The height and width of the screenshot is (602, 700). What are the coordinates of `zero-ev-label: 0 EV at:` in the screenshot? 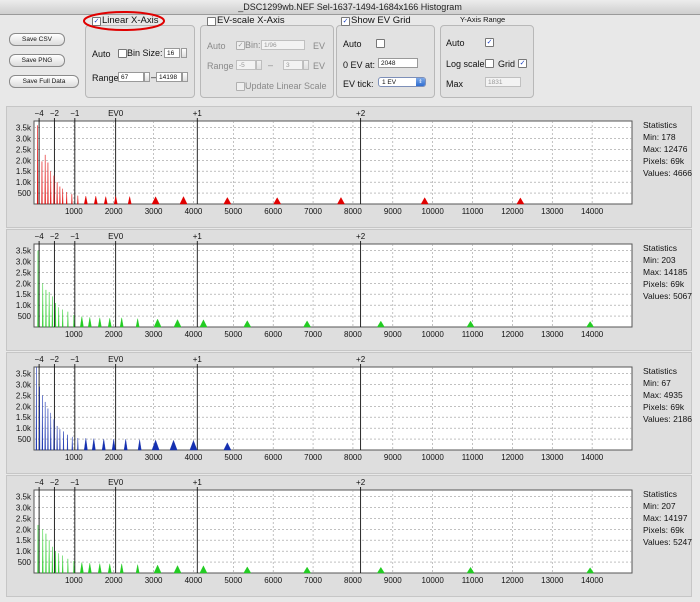 It's located at (359, 65).